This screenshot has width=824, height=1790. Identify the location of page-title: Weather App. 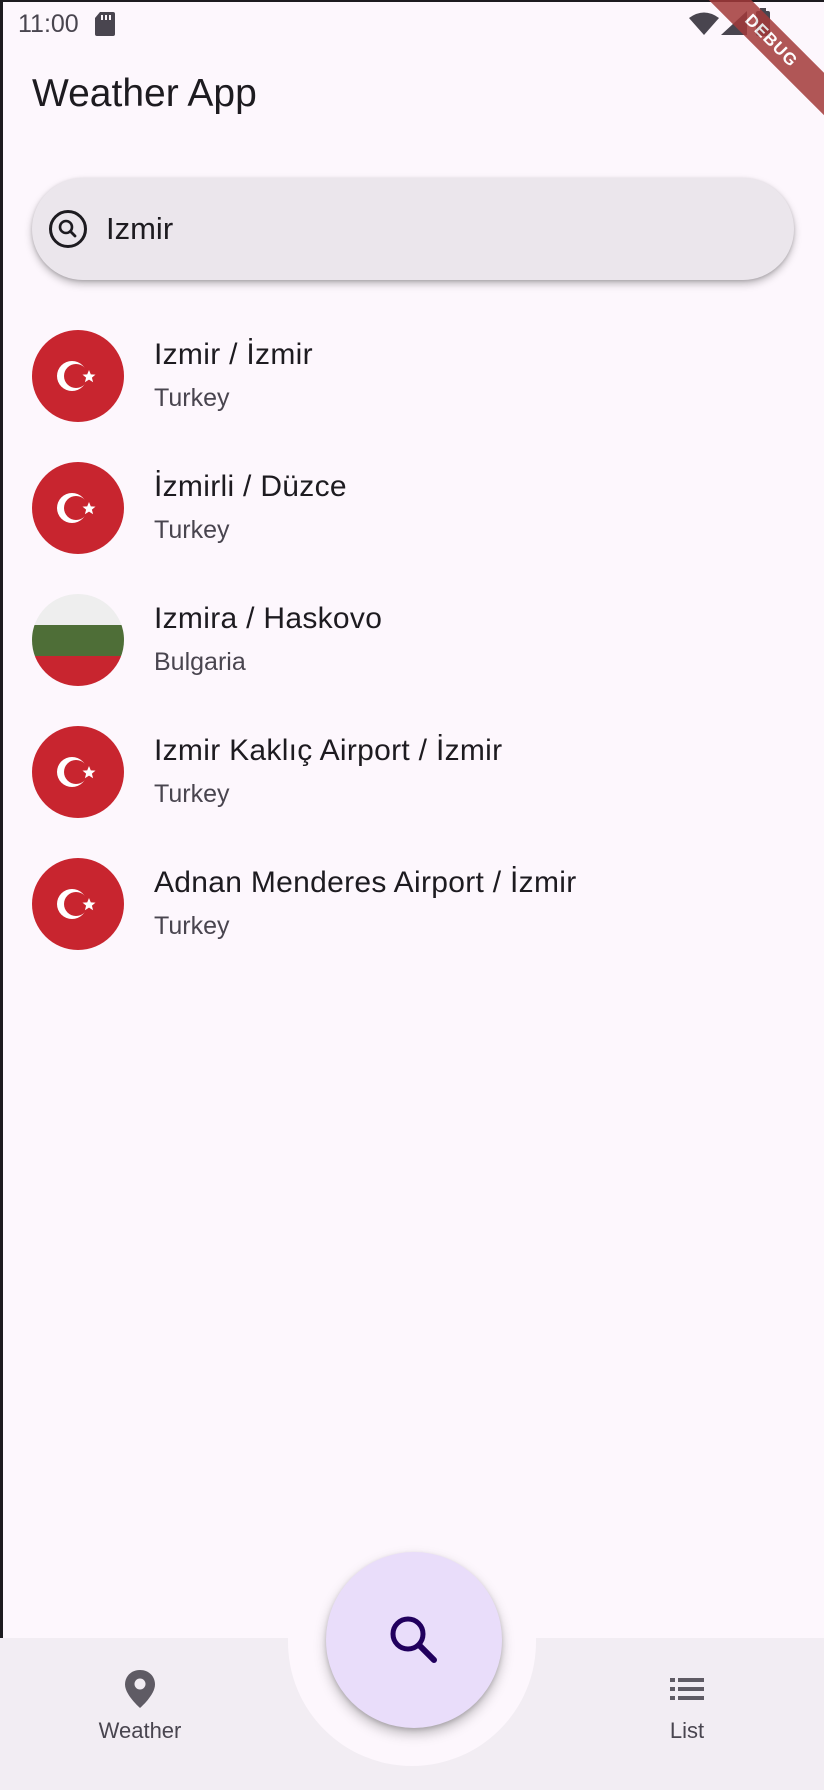
(144, 93).